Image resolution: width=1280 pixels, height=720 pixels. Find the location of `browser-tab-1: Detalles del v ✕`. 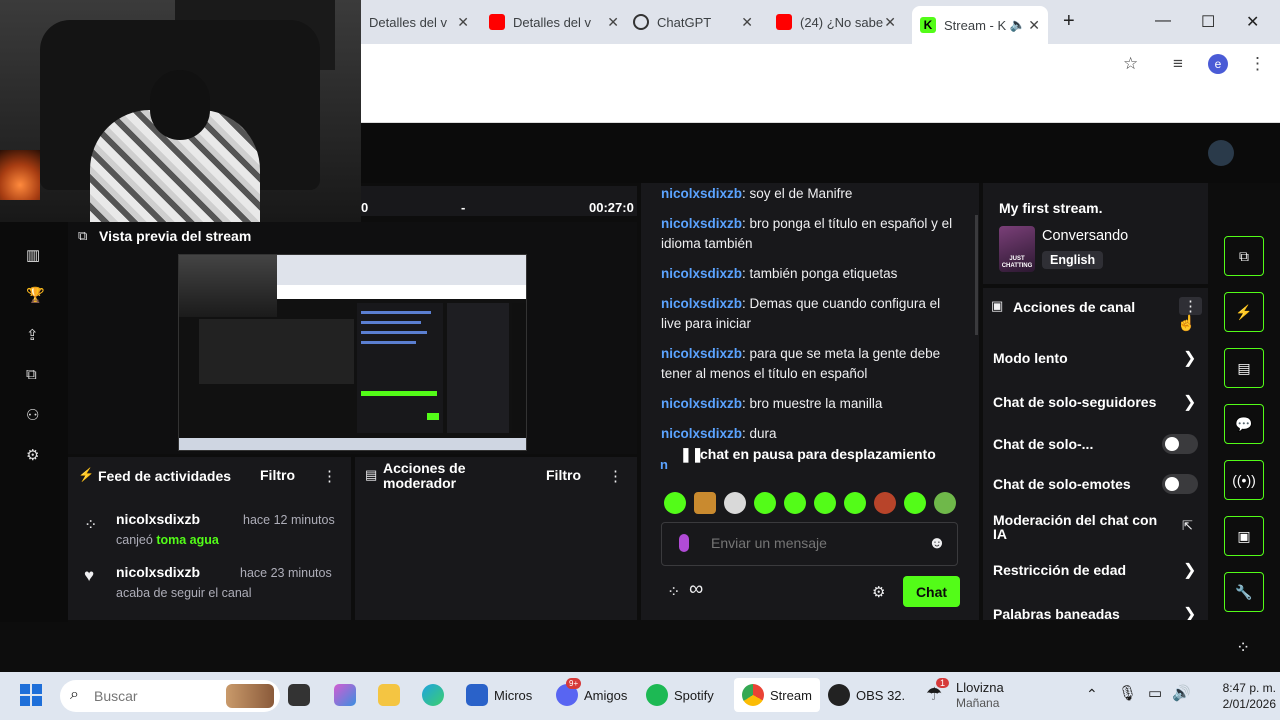

browser-tab-1: Detalles del v ✕ is located at coordinates (419, 22).